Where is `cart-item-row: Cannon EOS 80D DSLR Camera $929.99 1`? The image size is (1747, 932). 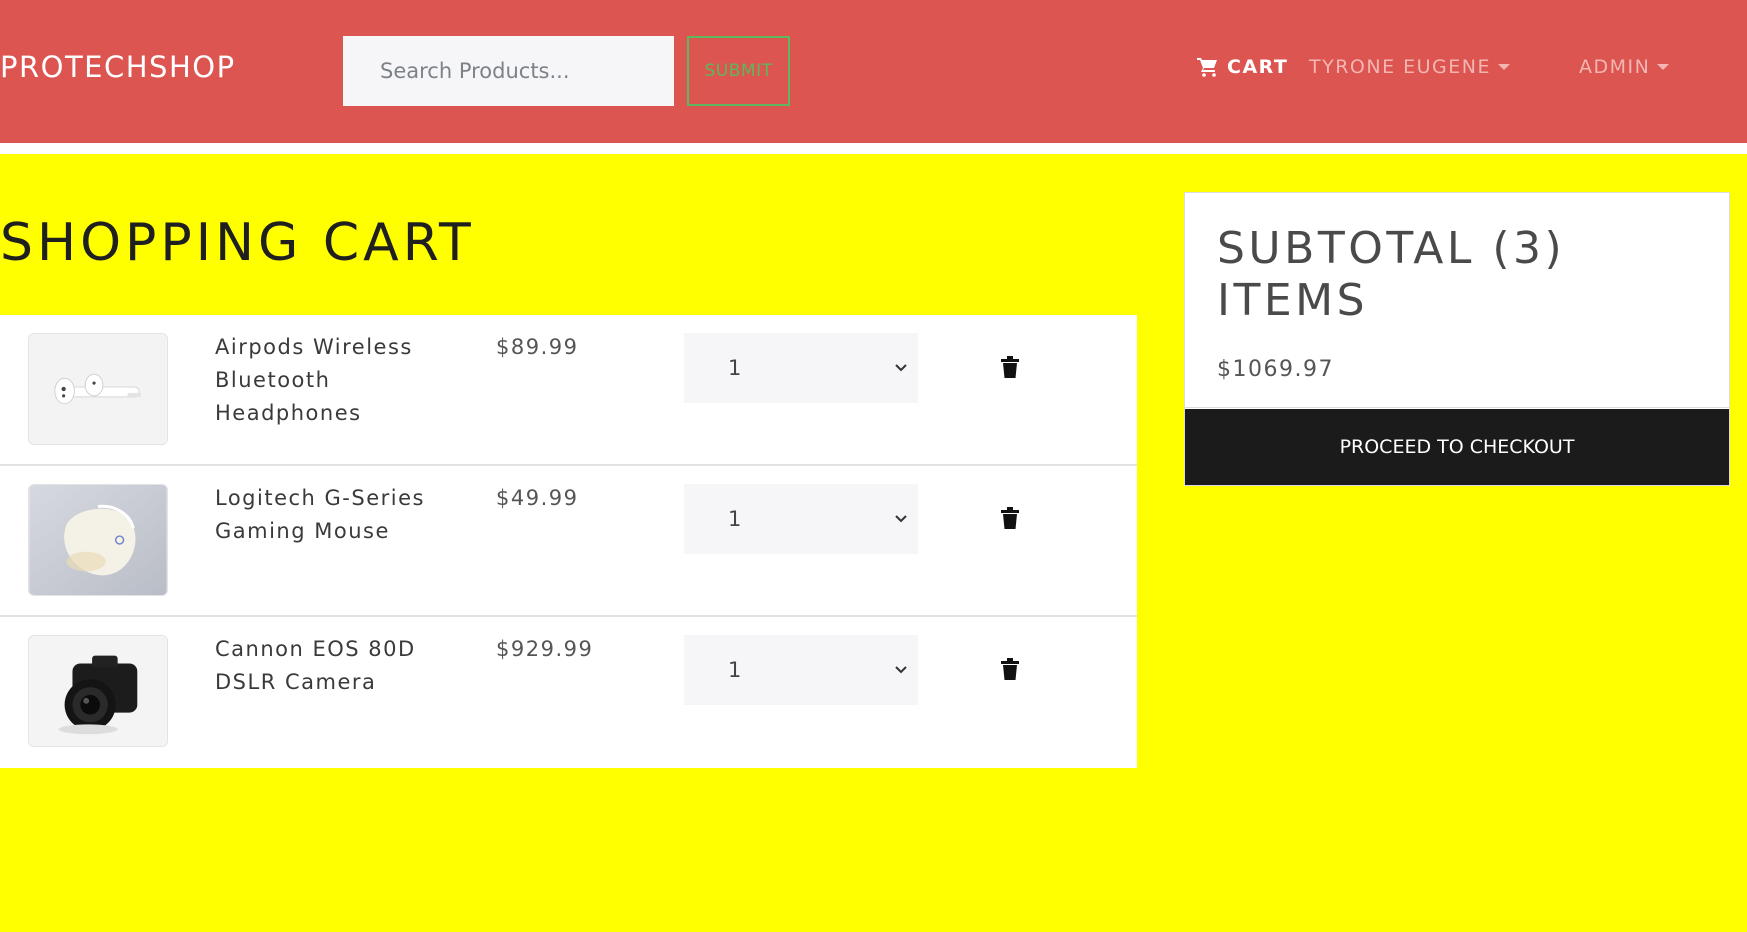 cart-item-row: Cannon EOS 80D DSLR Camera $929.99 1 is located at coordinates (568, 692).